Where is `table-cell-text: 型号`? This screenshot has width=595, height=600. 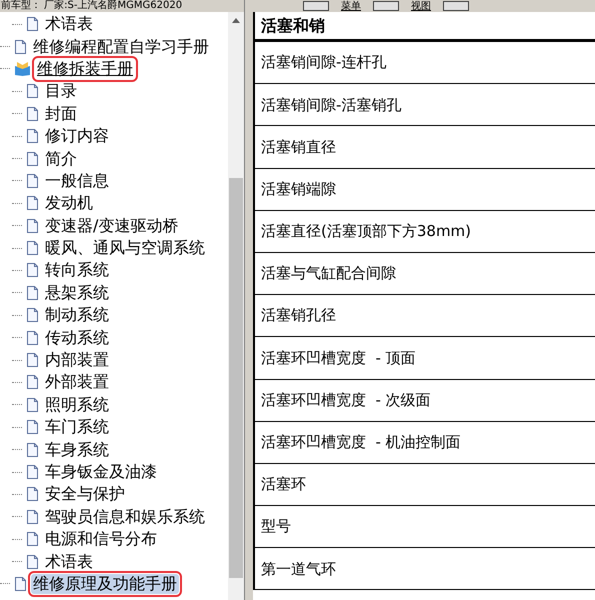
table-cell-text: 型号 is located at coordinates (276, 527).